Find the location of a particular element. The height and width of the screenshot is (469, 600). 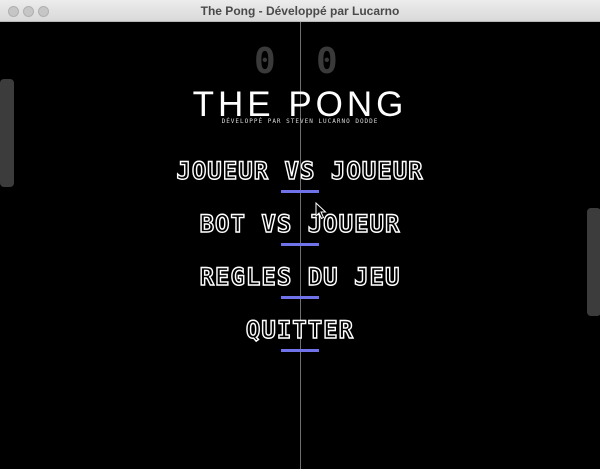

developer-credit: DÉVELOPPÉ PAR STEVEN LUCARNO DODDE is located at coordinates (300, 121).